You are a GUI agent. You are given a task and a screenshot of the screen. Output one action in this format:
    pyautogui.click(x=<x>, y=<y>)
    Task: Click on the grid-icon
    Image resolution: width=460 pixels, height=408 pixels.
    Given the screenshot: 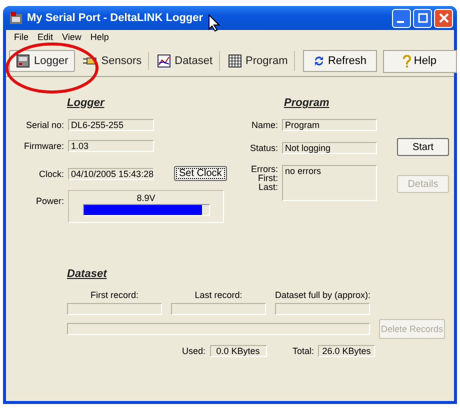 What is the action you would take?
    pyautogui.click(x=235, y=61)
    